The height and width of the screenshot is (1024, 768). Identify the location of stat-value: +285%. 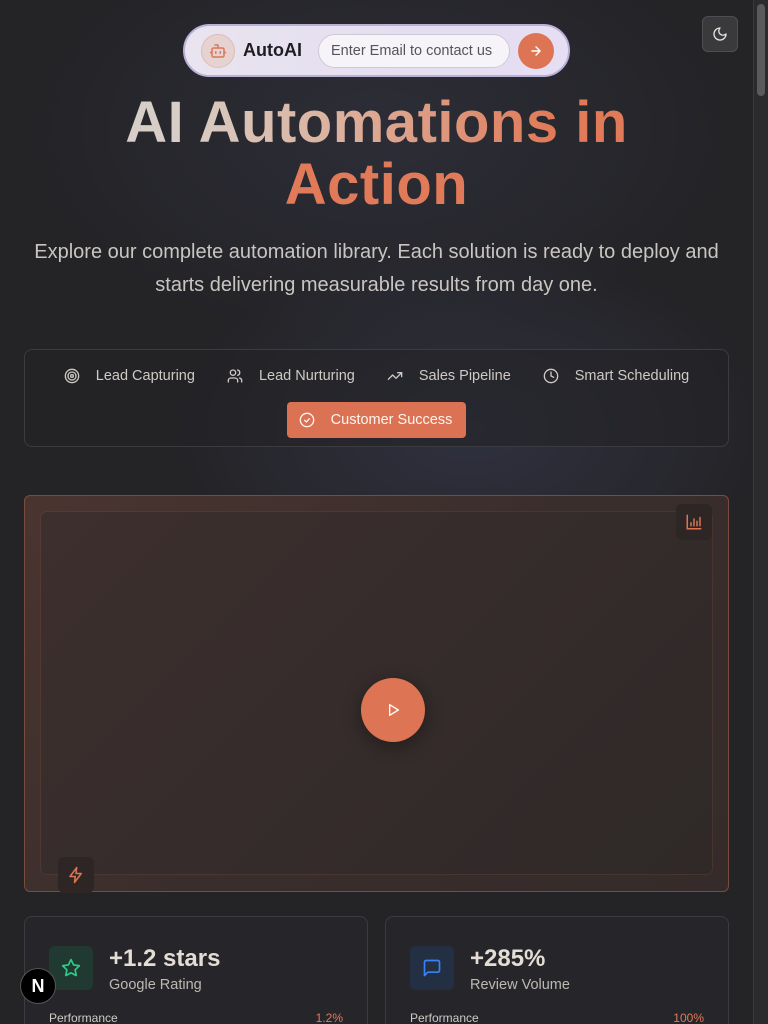
(508, 958).